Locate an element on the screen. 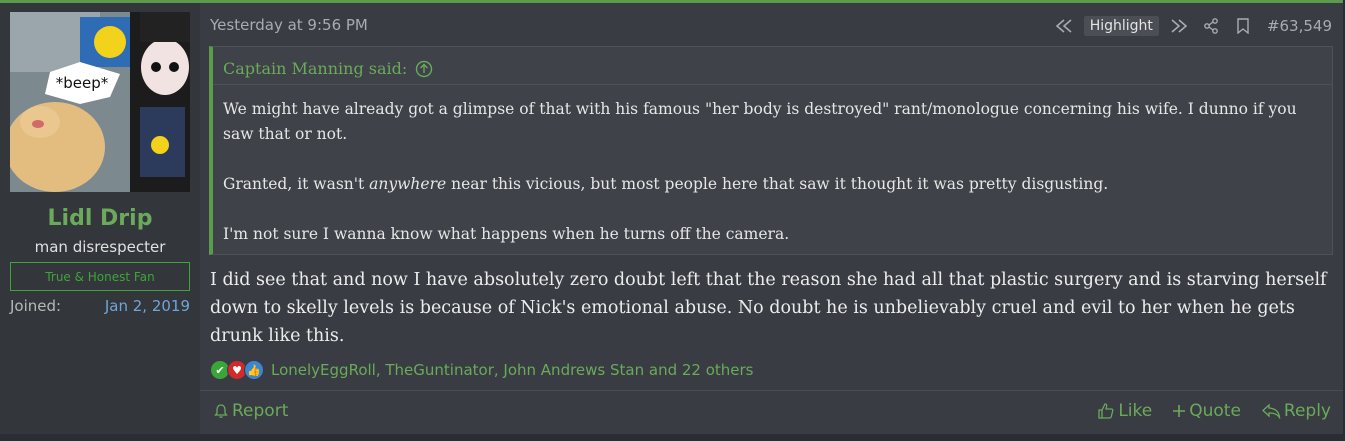 The height and width of the screenshot is (441, 1345). bookmark-icon is located at coordinates (1243, 26).